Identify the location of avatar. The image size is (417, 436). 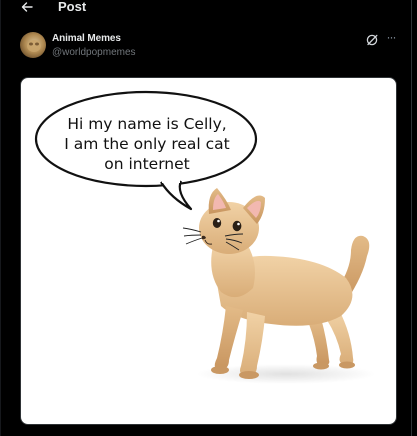
(33, 45).